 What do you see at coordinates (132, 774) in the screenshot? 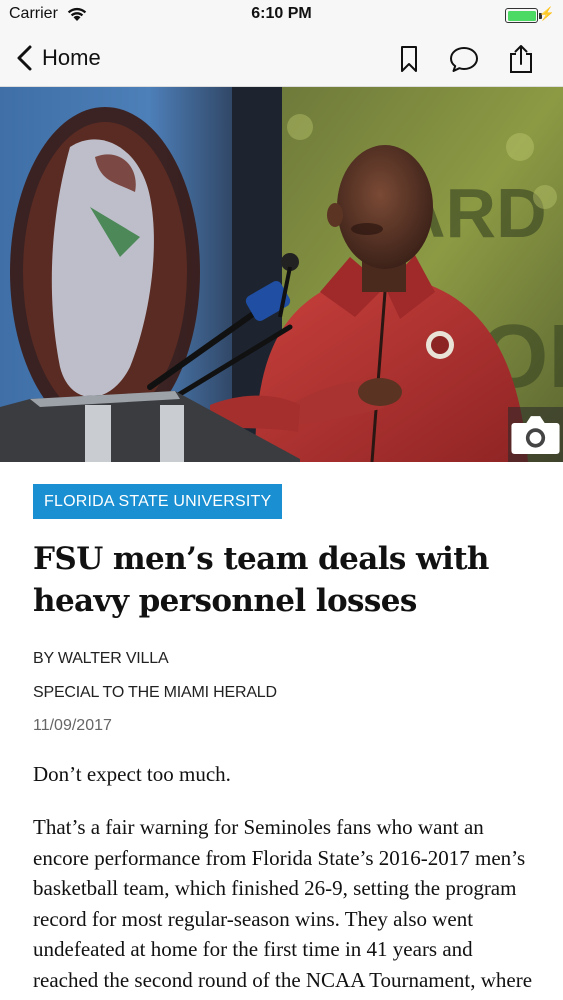
I see `article-lede: Don’t expect too much.` at bounding box center [132, 774].